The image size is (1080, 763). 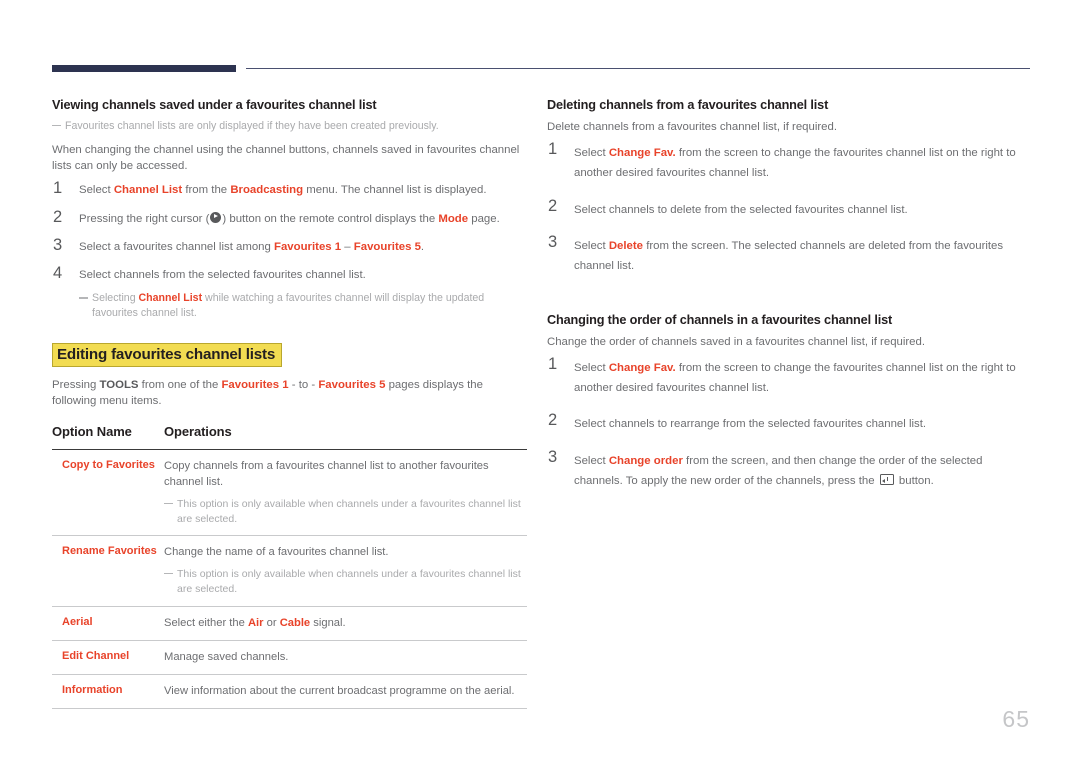 I want to click on header-bar-thin, so click(x=638, y=69).